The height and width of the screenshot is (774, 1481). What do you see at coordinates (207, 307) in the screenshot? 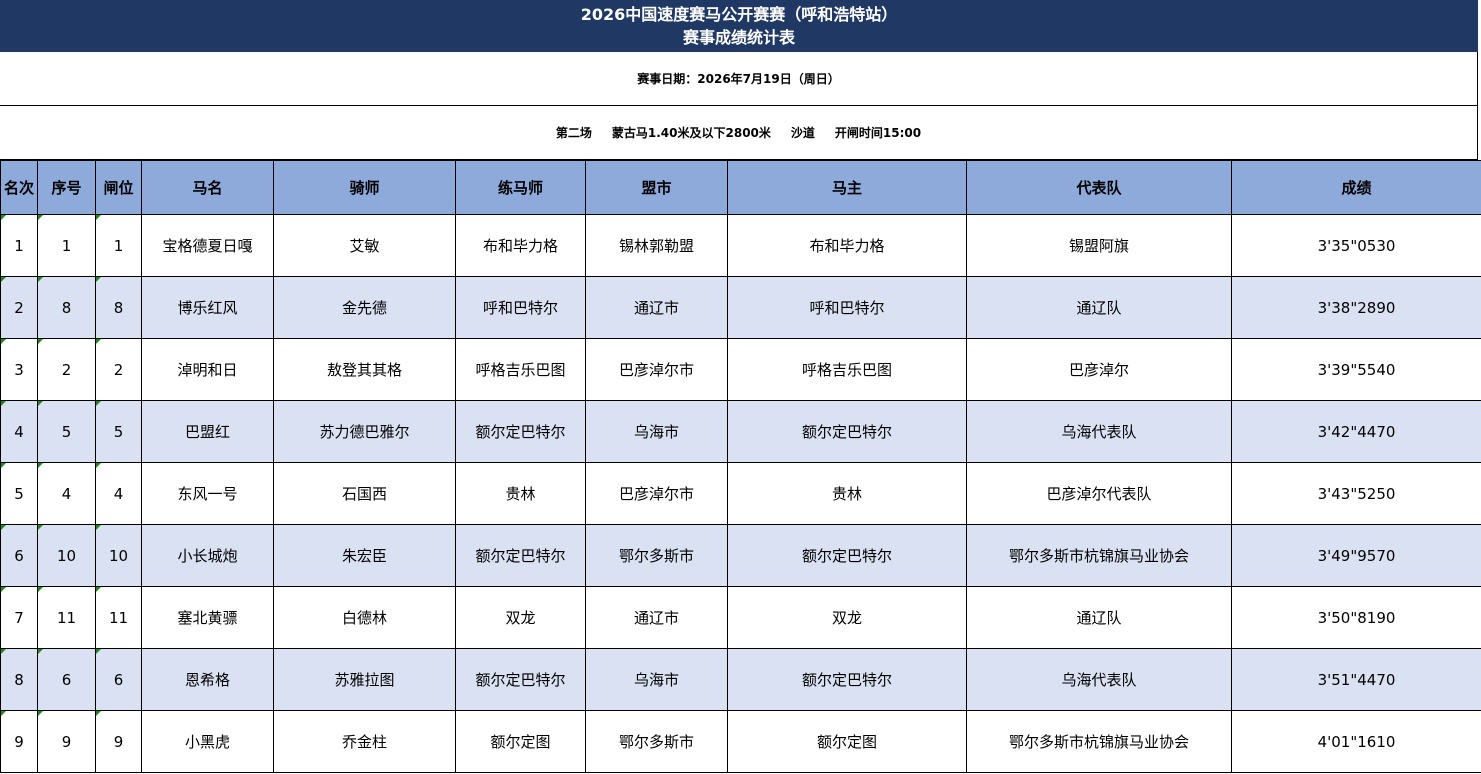
I see `cell-horse-name: 博乐红风` at bounding box center [207, 307].